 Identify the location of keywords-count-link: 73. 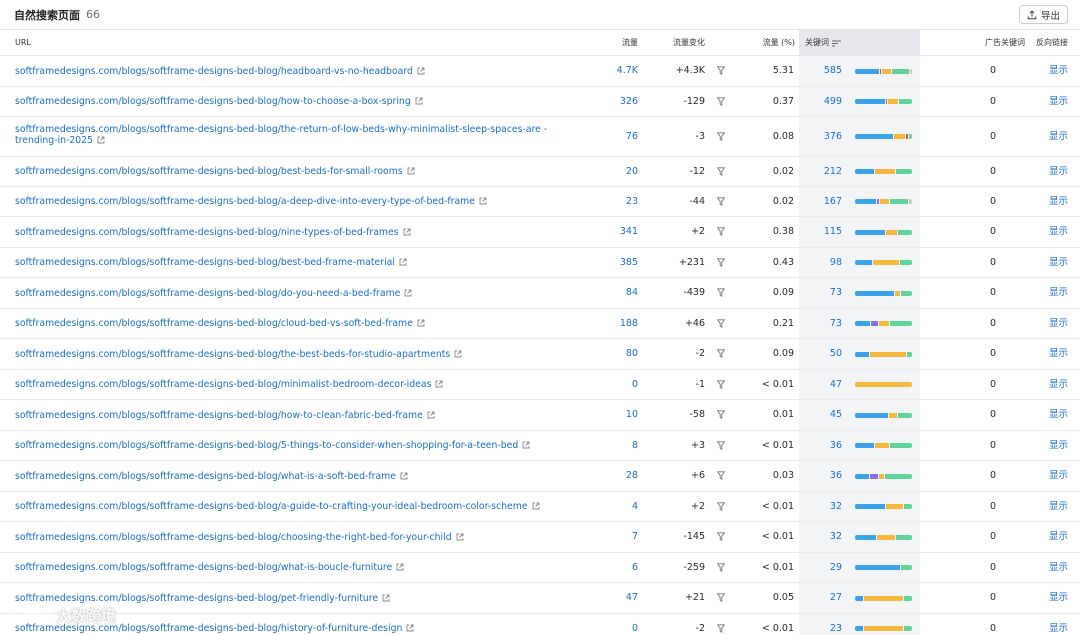
(824, 324).